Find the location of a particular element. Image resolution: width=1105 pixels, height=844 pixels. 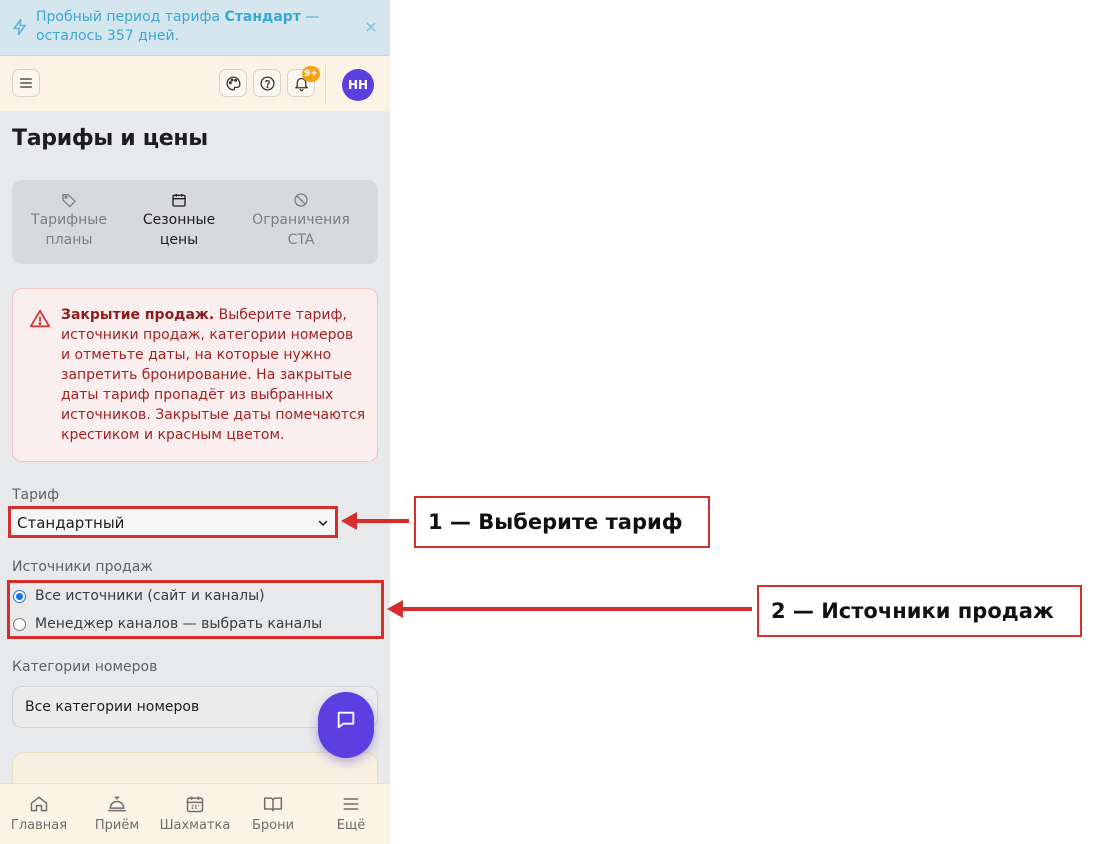

chat-icon is located at coordinates (346, 720).